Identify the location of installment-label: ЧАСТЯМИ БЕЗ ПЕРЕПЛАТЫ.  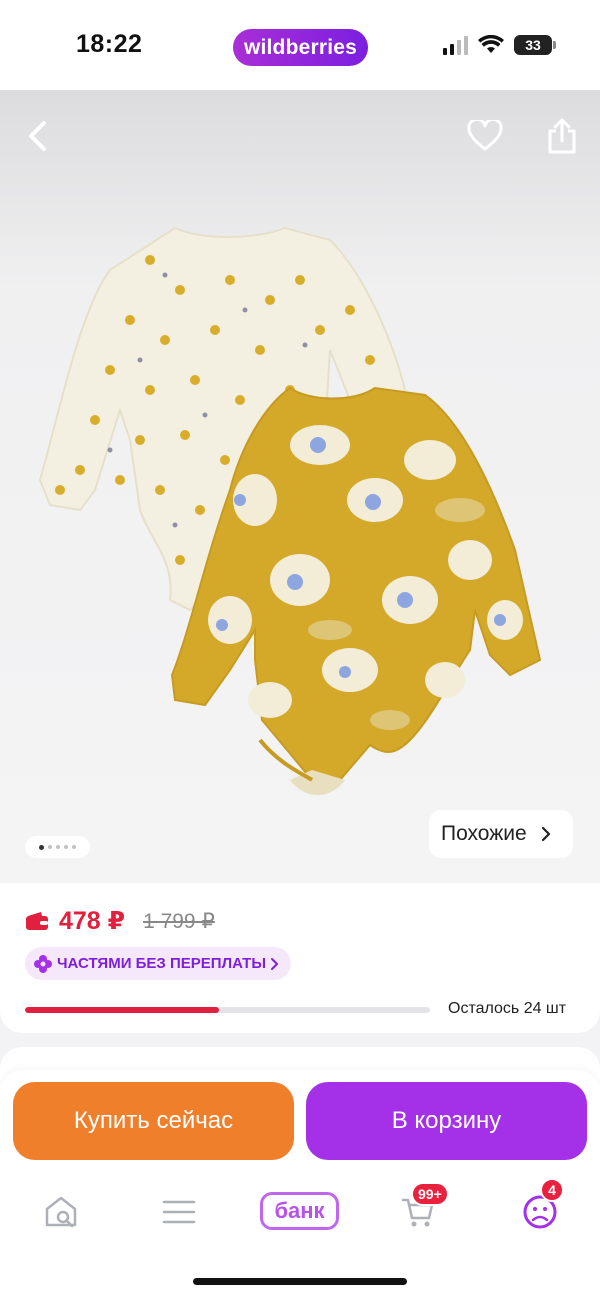
(162, 963).